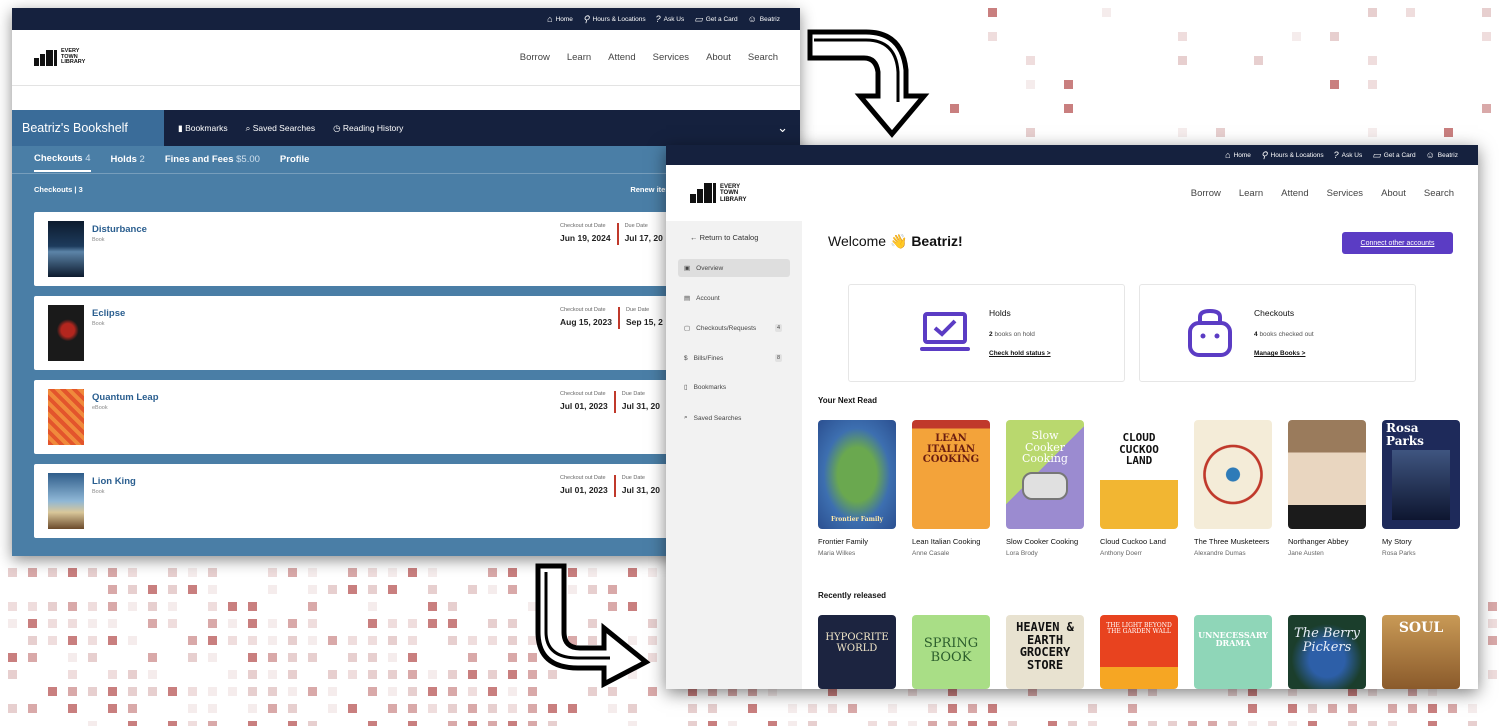 The image size is (1499, 726). I want to click on checkout-date: Jun 19, 2024, so click(585, 238).